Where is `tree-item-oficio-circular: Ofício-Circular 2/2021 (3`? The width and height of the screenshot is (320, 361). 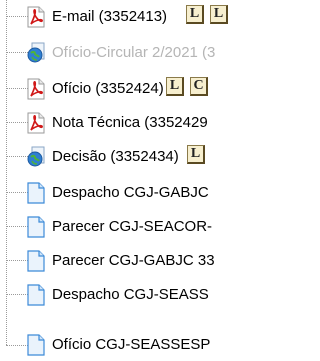
tree-item-oficio-circular: Ofício-Circular 2/2021 (3 is located at coordinates (160, 54).